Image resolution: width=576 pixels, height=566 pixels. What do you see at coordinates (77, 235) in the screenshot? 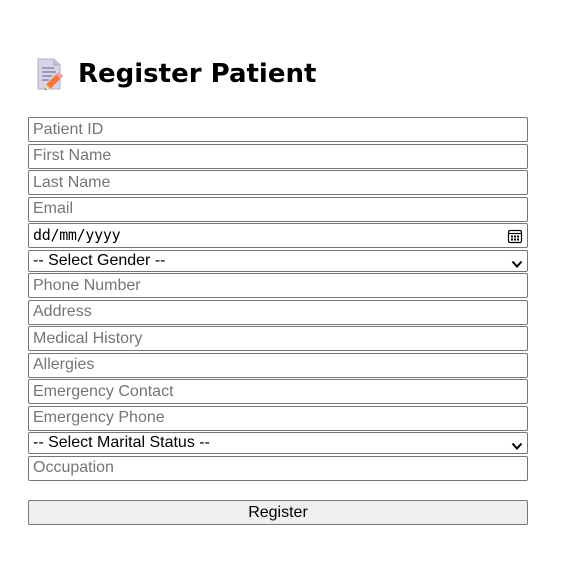
I see `date-of-birth-display: dd/mm/yyyy` at bounding box center [77, 235].